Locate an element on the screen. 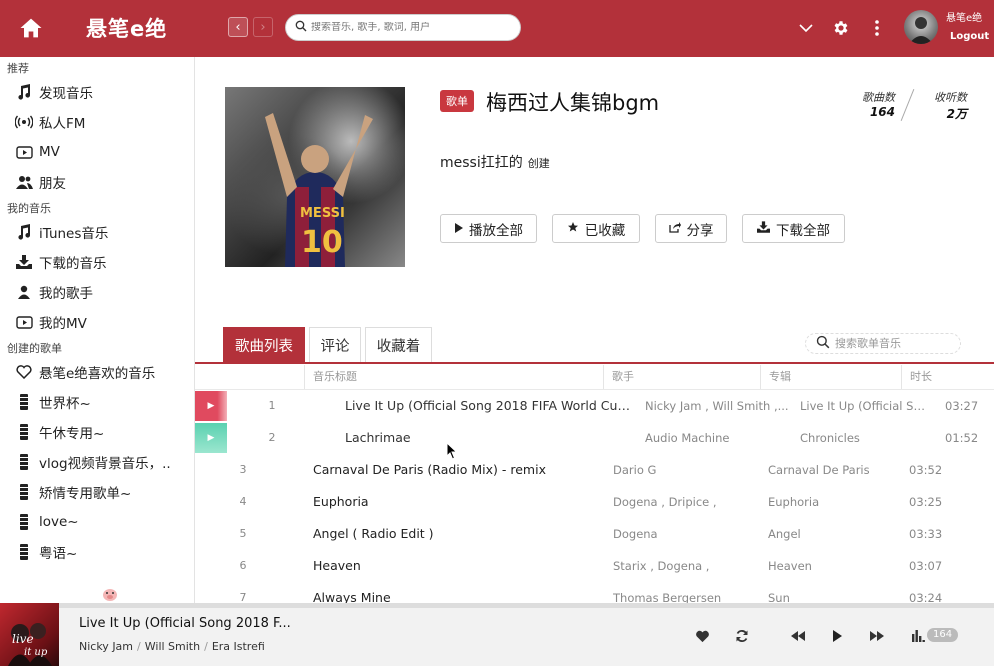 This screenshot has width=994, height=666. sidebar-item-my-mv: 我的MV is located at coordinates (97, 322).